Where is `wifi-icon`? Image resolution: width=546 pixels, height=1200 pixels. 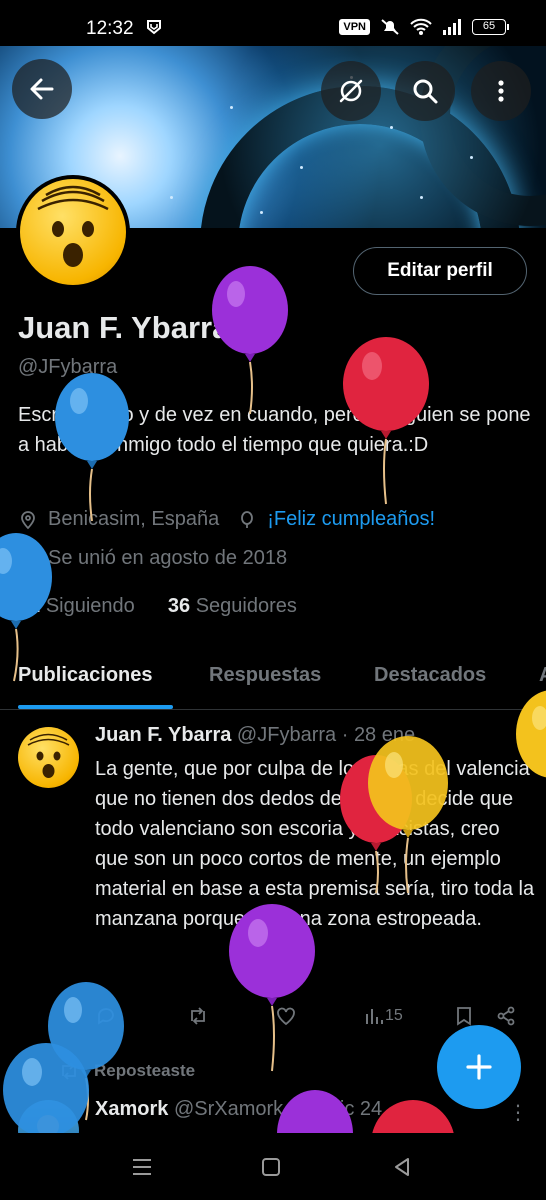
wifi-icon is located at coordinates (421, 26).